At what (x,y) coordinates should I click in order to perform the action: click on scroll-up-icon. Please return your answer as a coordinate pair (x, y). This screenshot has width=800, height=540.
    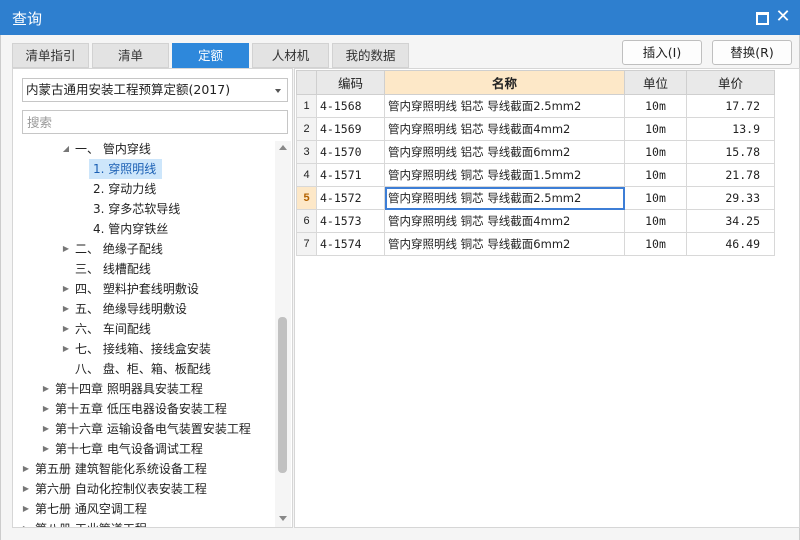
    Looking at the image, I should click on (283, 147).